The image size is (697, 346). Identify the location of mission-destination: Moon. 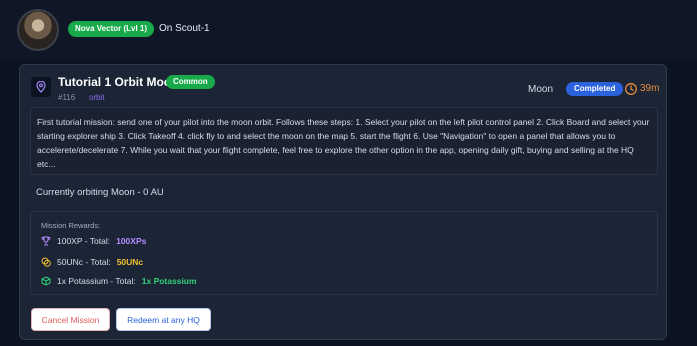
(541, 89).